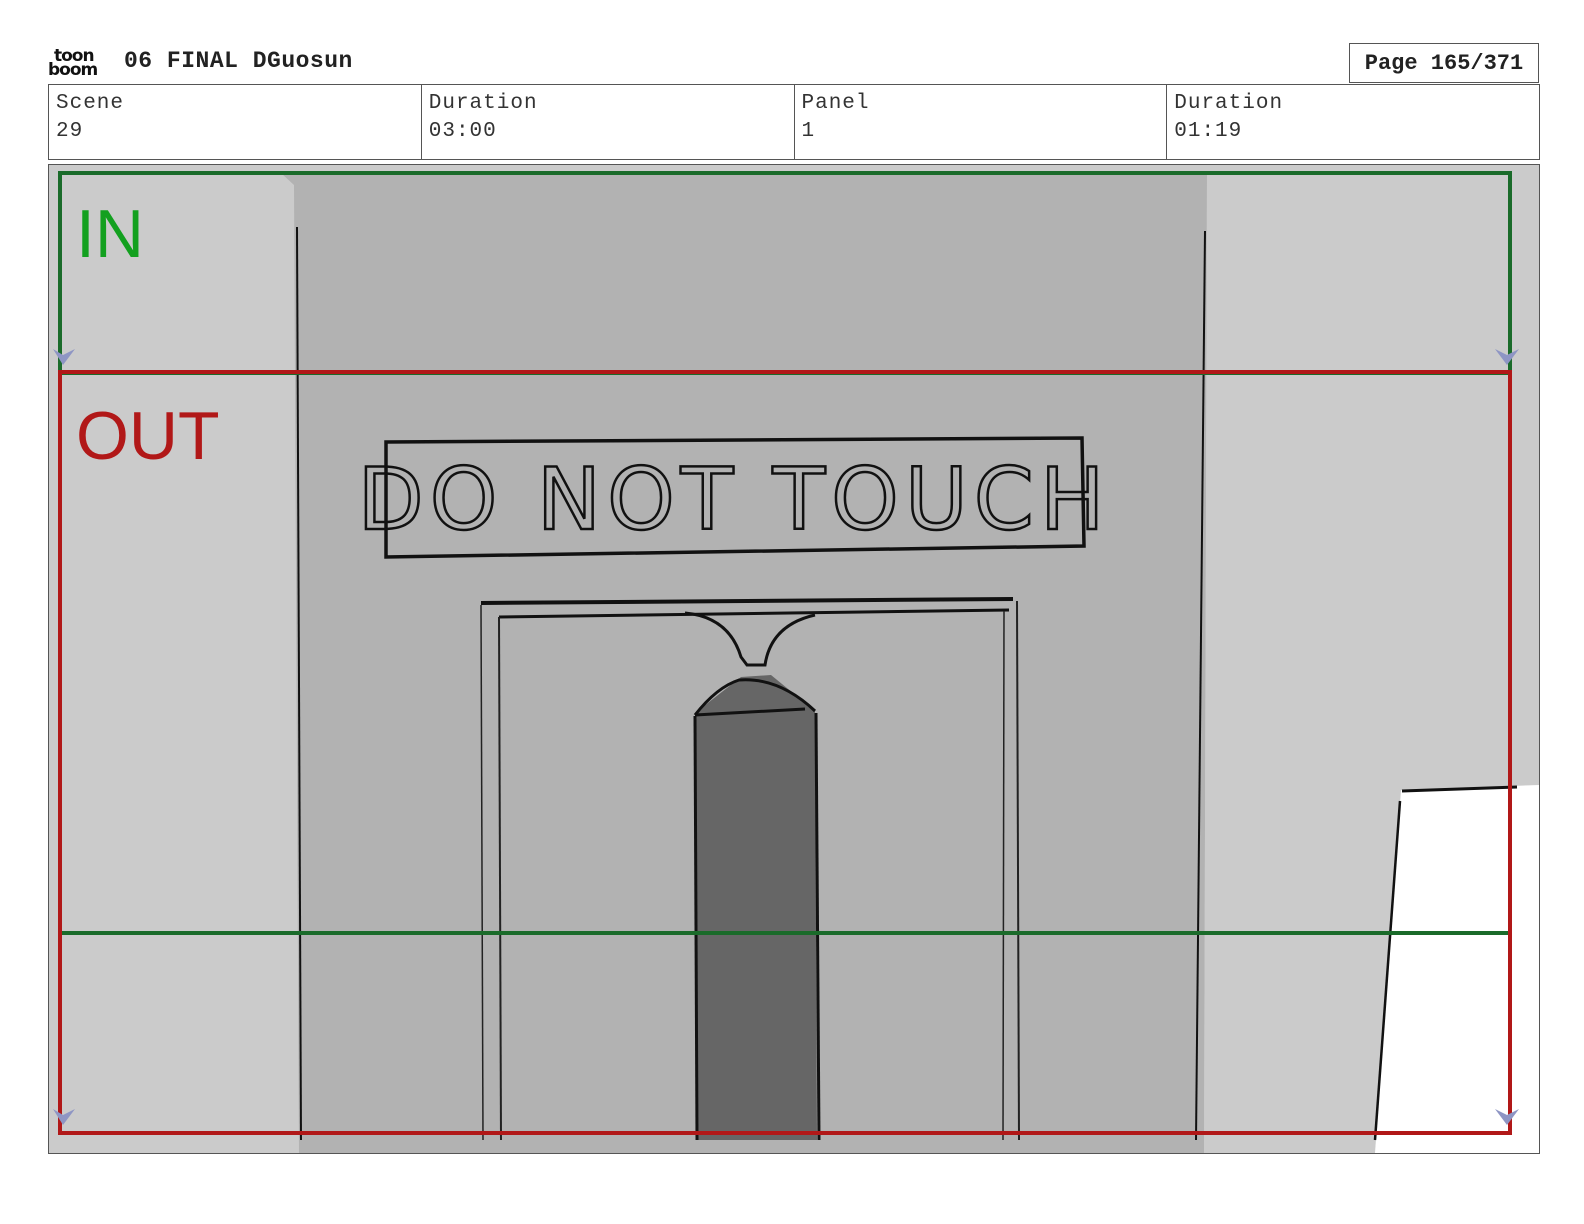 This screenshot has height=1224, width=1584. Describe the element at coordinates (981, 122) in the screenshot. I see `panel-cell: Panel 1` at that location.